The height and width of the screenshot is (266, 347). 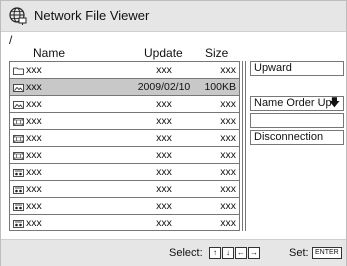 I want to click on file-update: 2009/02/10, so click(x=164, y=87).